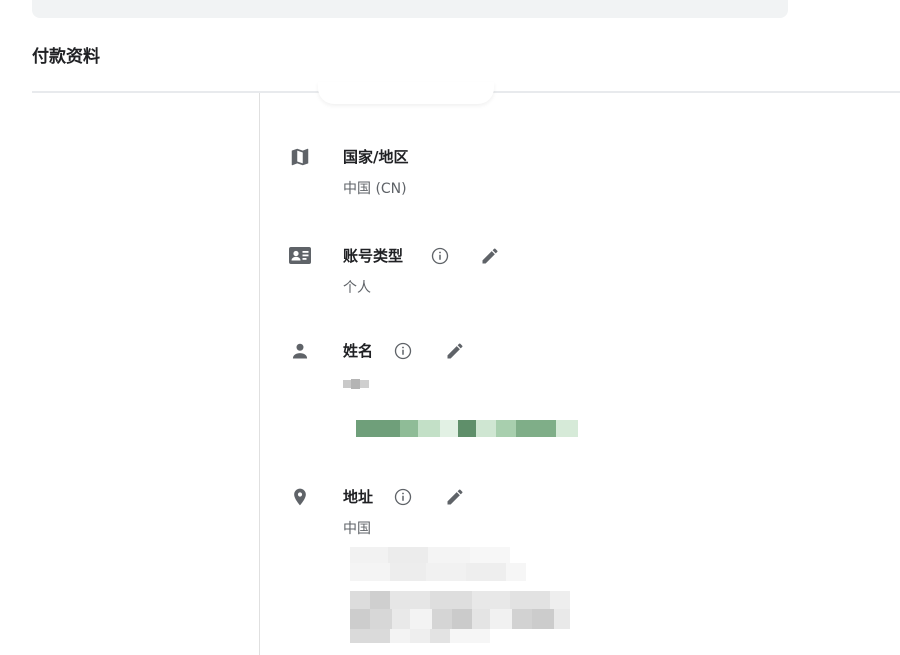 The width and height of the screenshot is (900, 655). What do you see at coordinates (358, 384) in the screenshot?
I see `name-value-redacted` at bounding box center [358, 384].